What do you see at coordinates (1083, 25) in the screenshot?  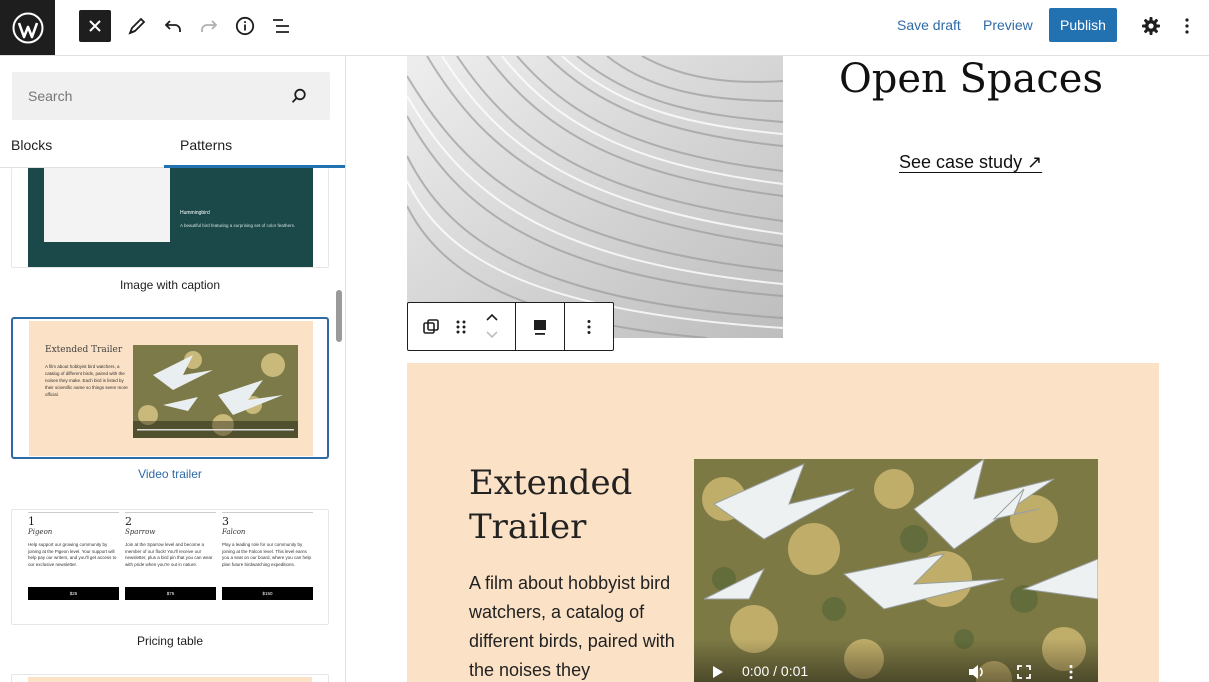 I see `publish-button: Publish` at bounding box center [1083, 25].